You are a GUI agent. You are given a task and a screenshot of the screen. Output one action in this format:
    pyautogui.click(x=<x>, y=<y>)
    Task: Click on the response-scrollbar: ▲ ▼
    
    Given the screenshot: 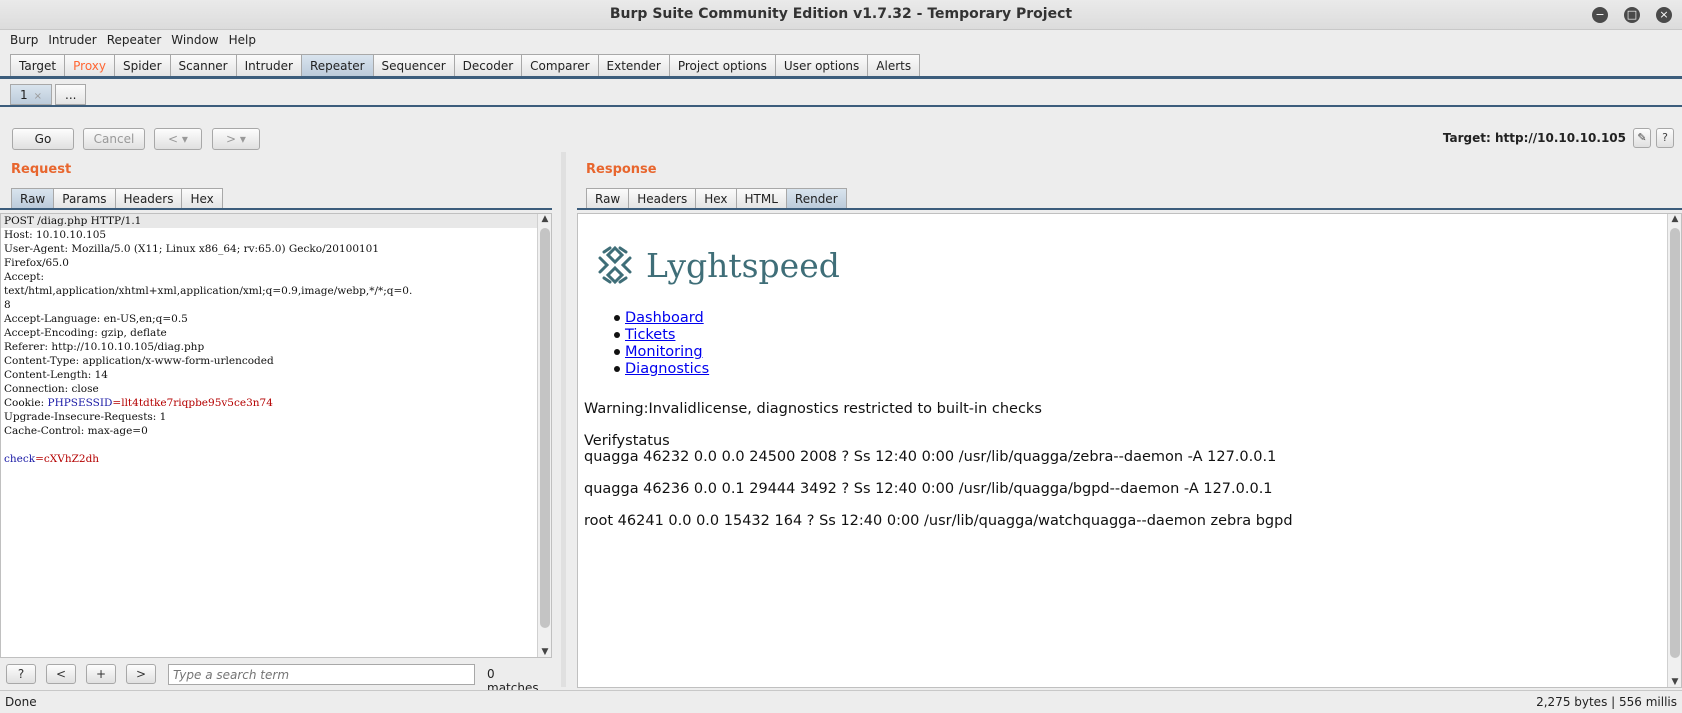 What is the action you would take?
    pyautogui.click(x=1674, y=450)
    